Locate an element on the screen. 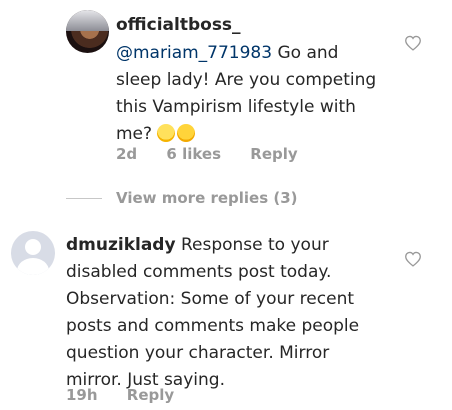  comment2-line4: posts and comments make people is located at coordinates (213, 326).